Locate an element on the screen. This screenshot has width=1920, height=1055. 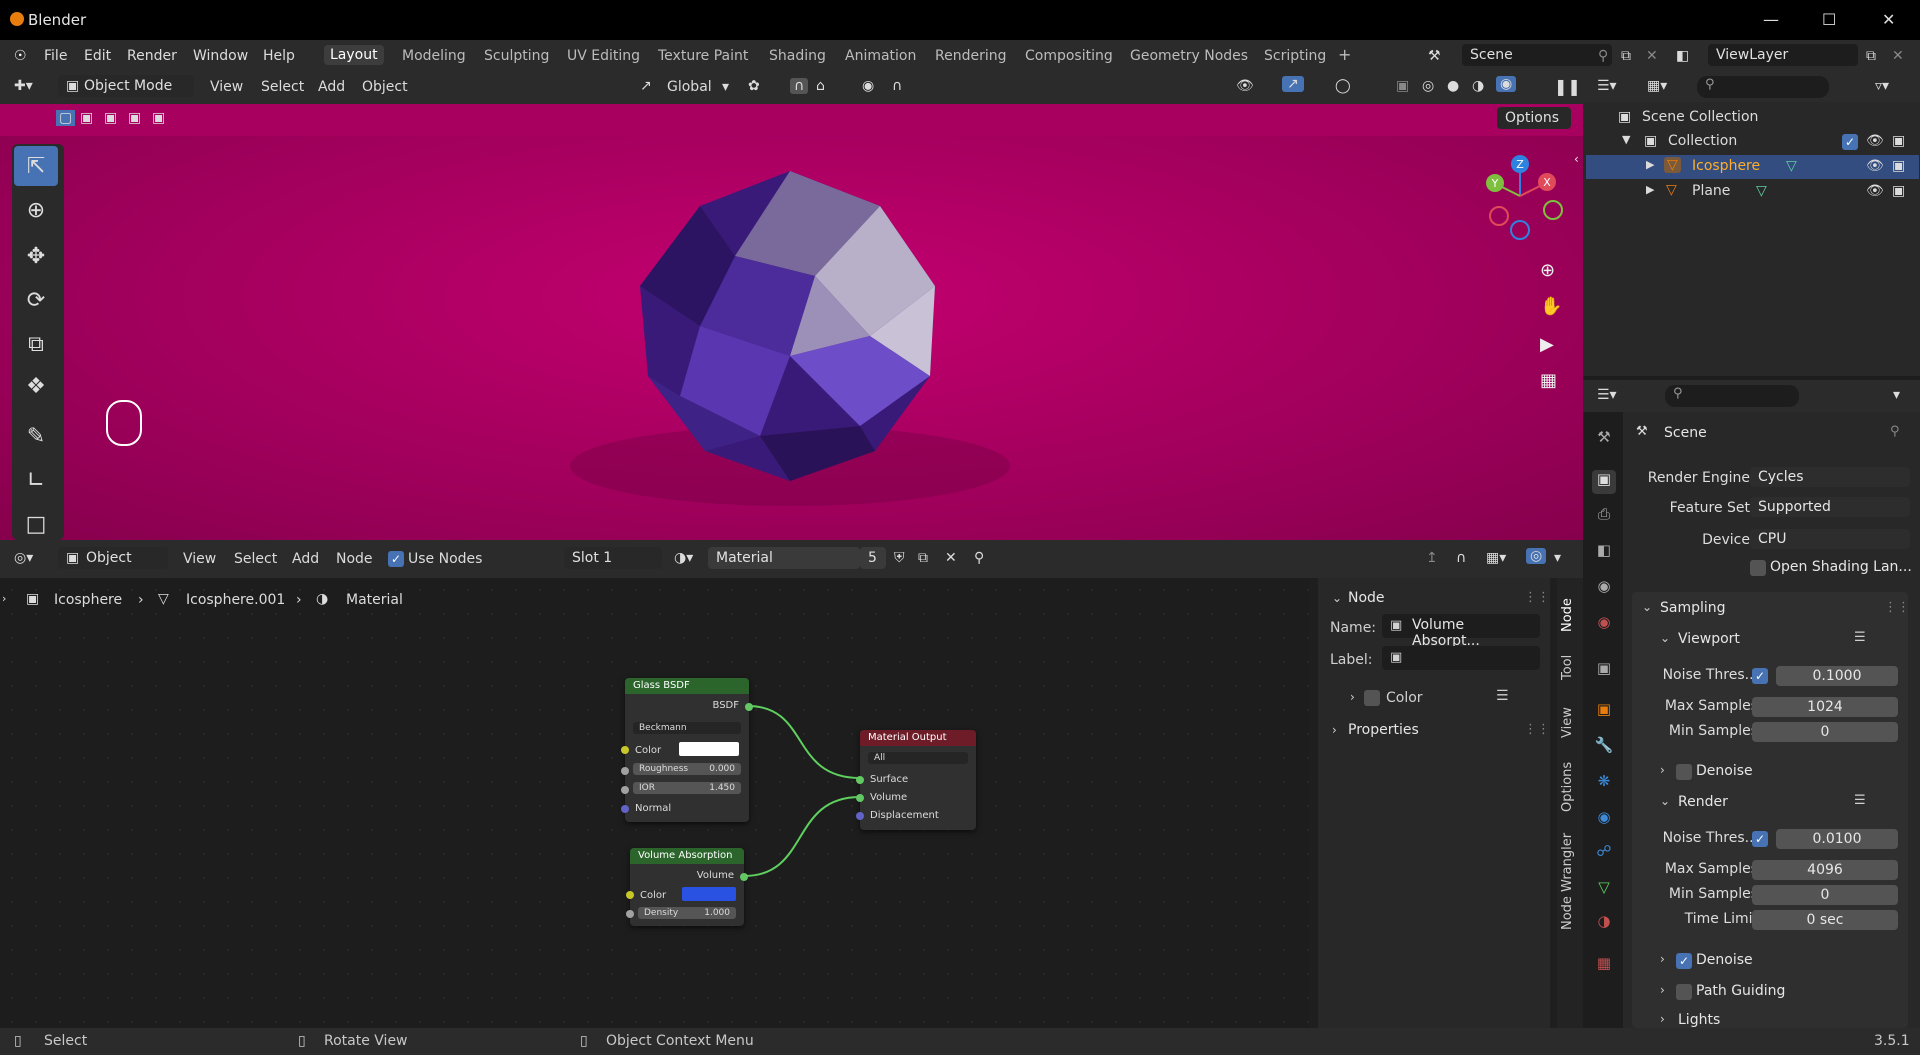
pivot-icon: ✿ is located at coordinates (754, 86).